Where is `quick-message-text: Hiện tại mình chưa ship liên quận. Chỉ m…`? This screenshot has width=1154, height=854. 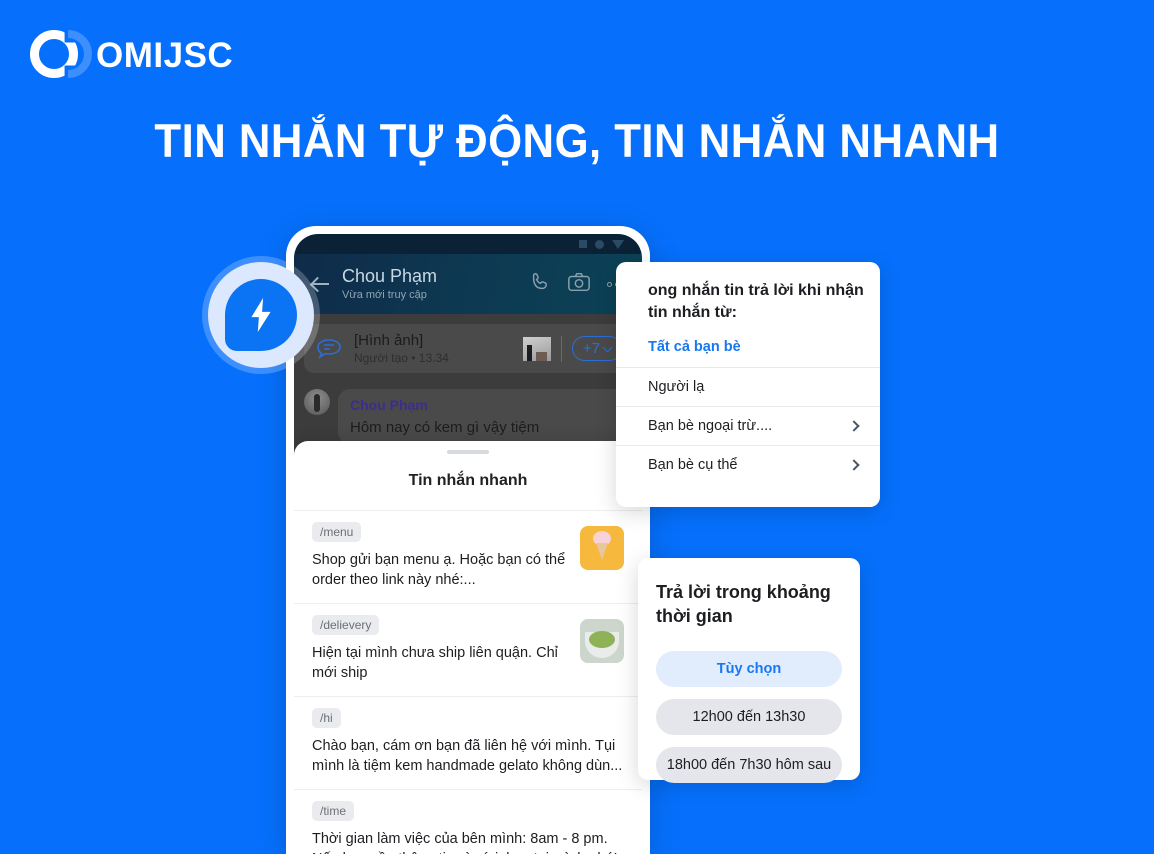 quick-message-text: Hiện tại mình chưa ship liên quận. Chỉ m… is located at coordinates (435, 663).